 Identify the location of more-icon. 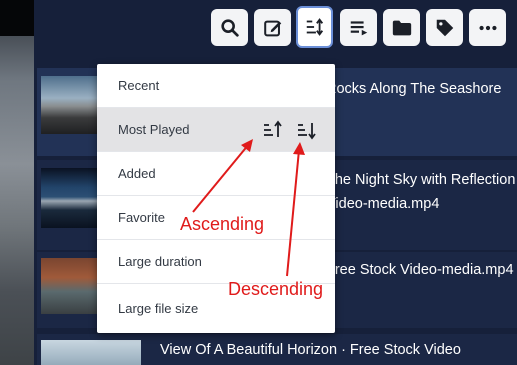
(487, 27).